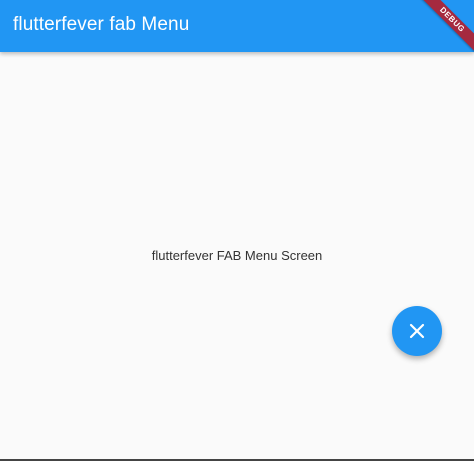 Image resolution: width=474 pixels, height=461 pixels. What do you see at coordinates (101, 24) in the screenshot?
I see `app-bar-title: flutterfever fab Menu` at bounding box center [101, 24].